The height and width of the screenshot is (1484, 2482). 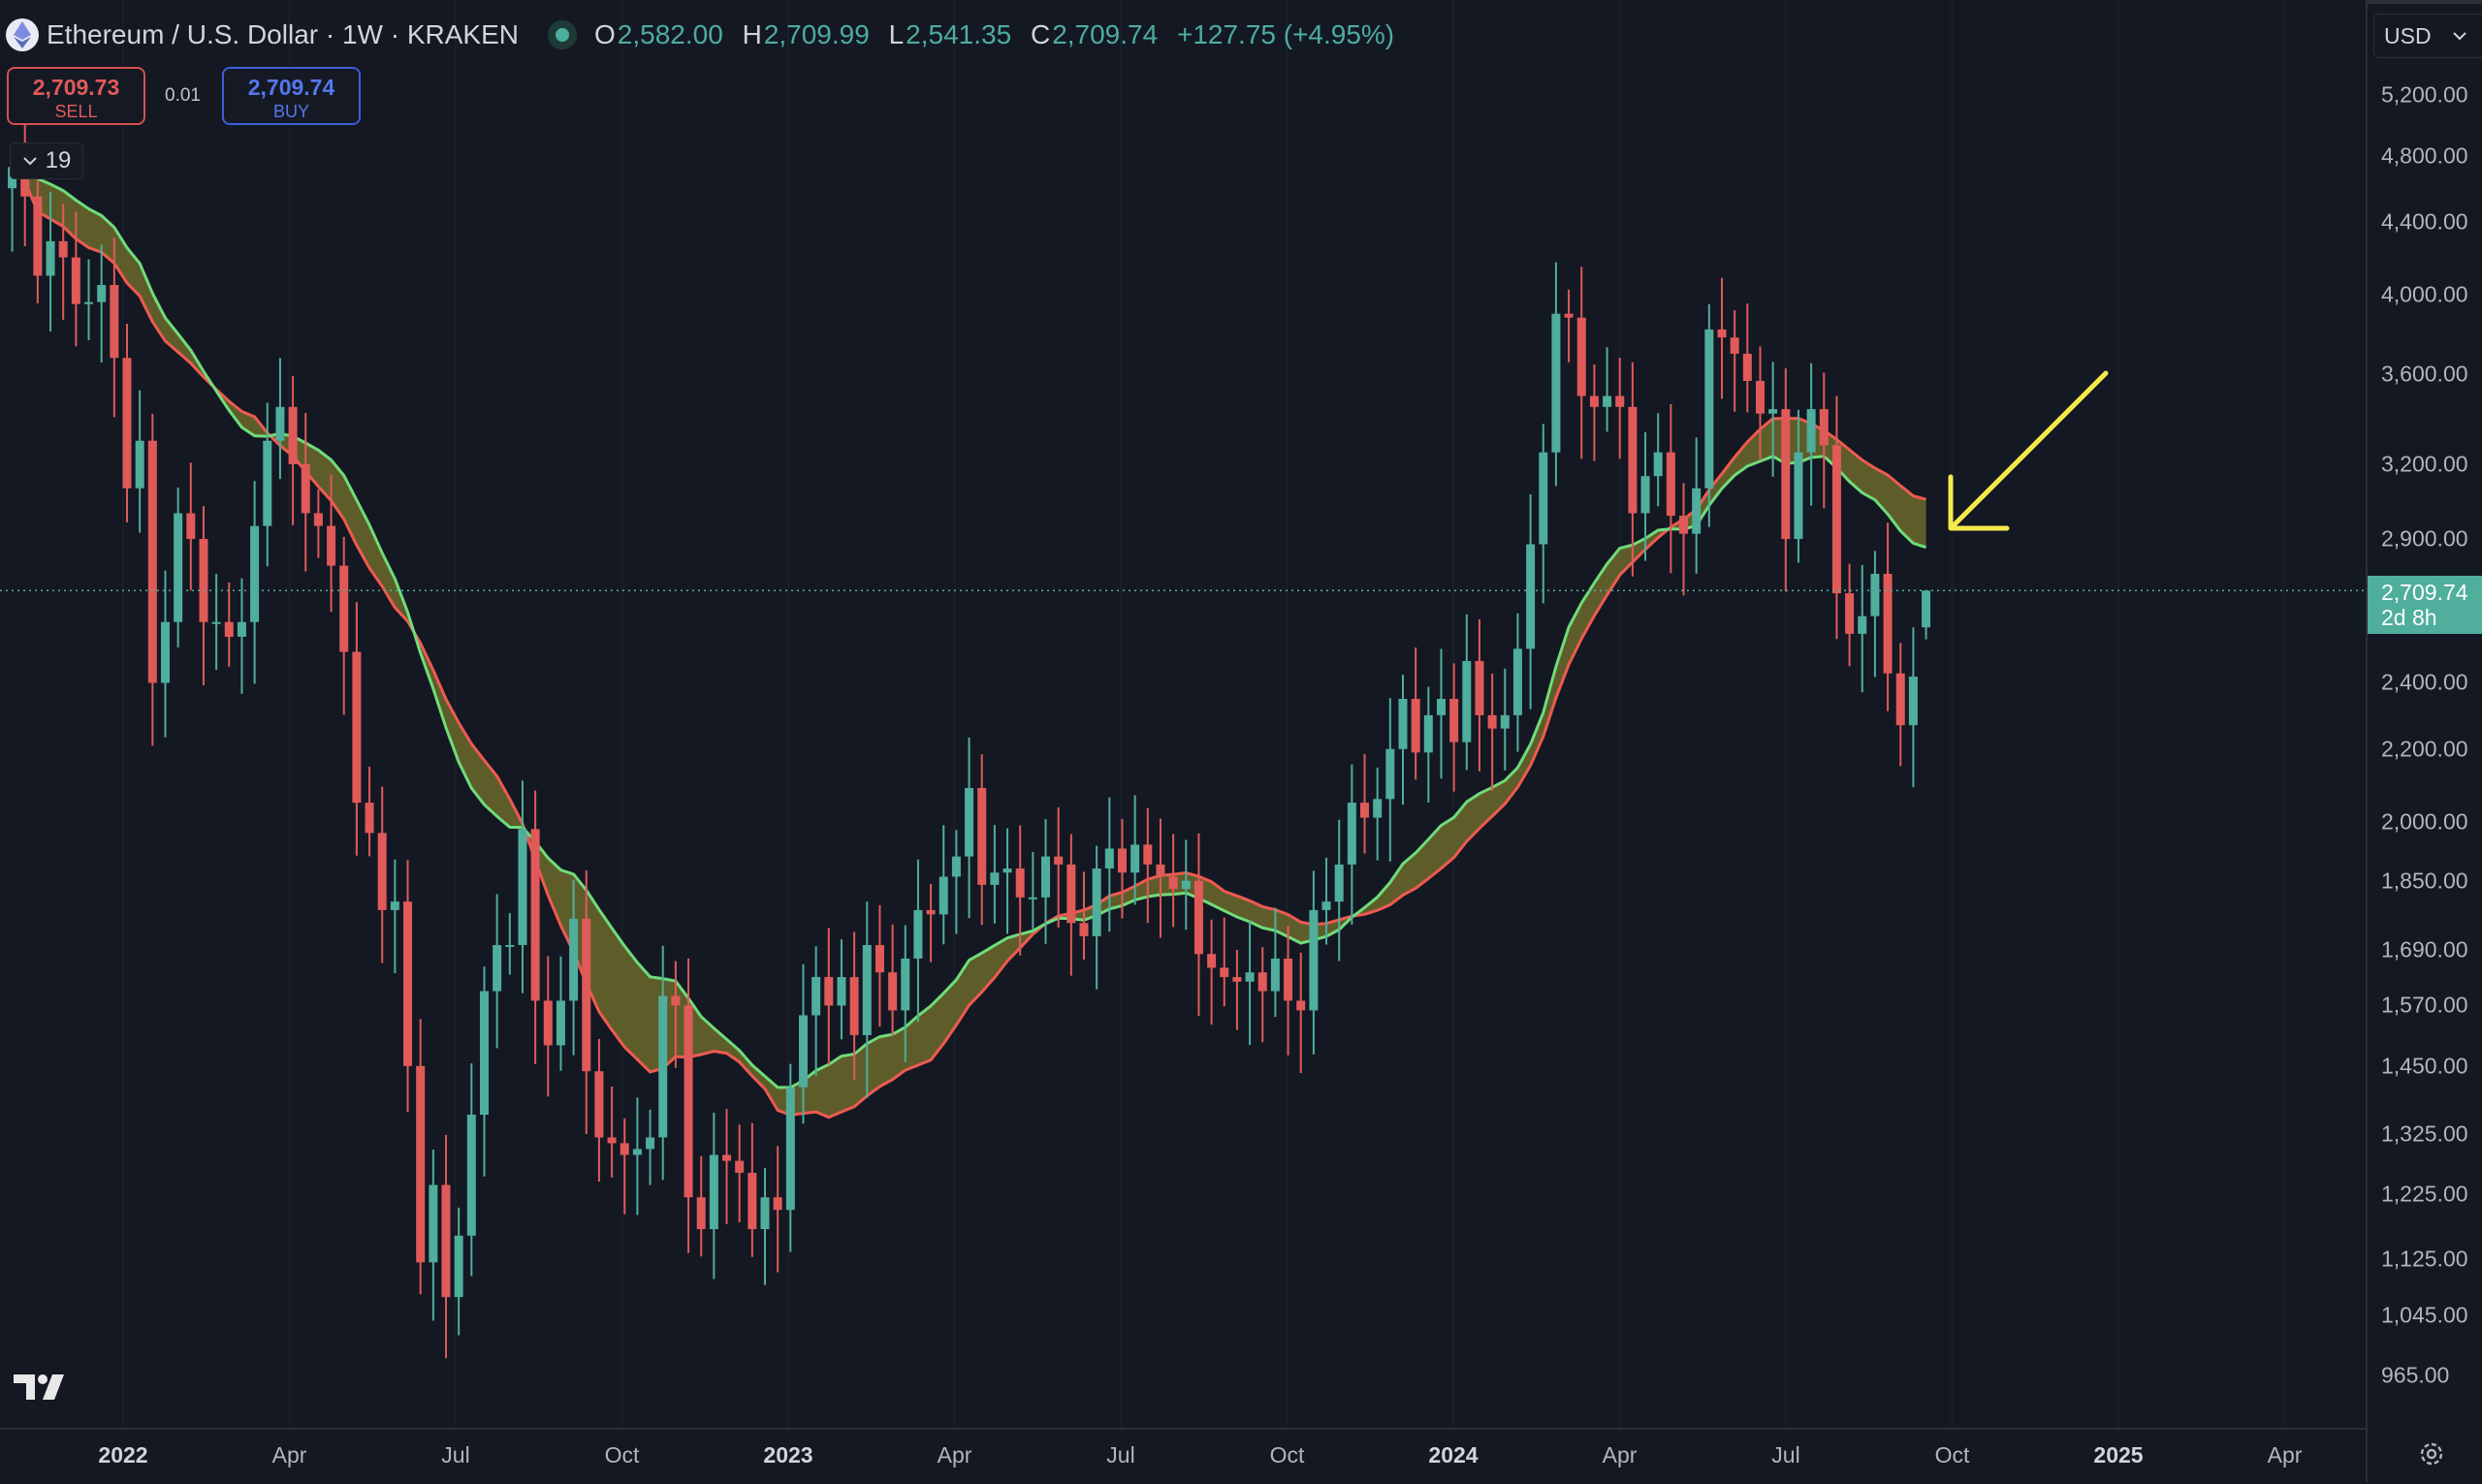 I want to click on buy-button: 2,709.74 BUY, so click(x=291, y=96).